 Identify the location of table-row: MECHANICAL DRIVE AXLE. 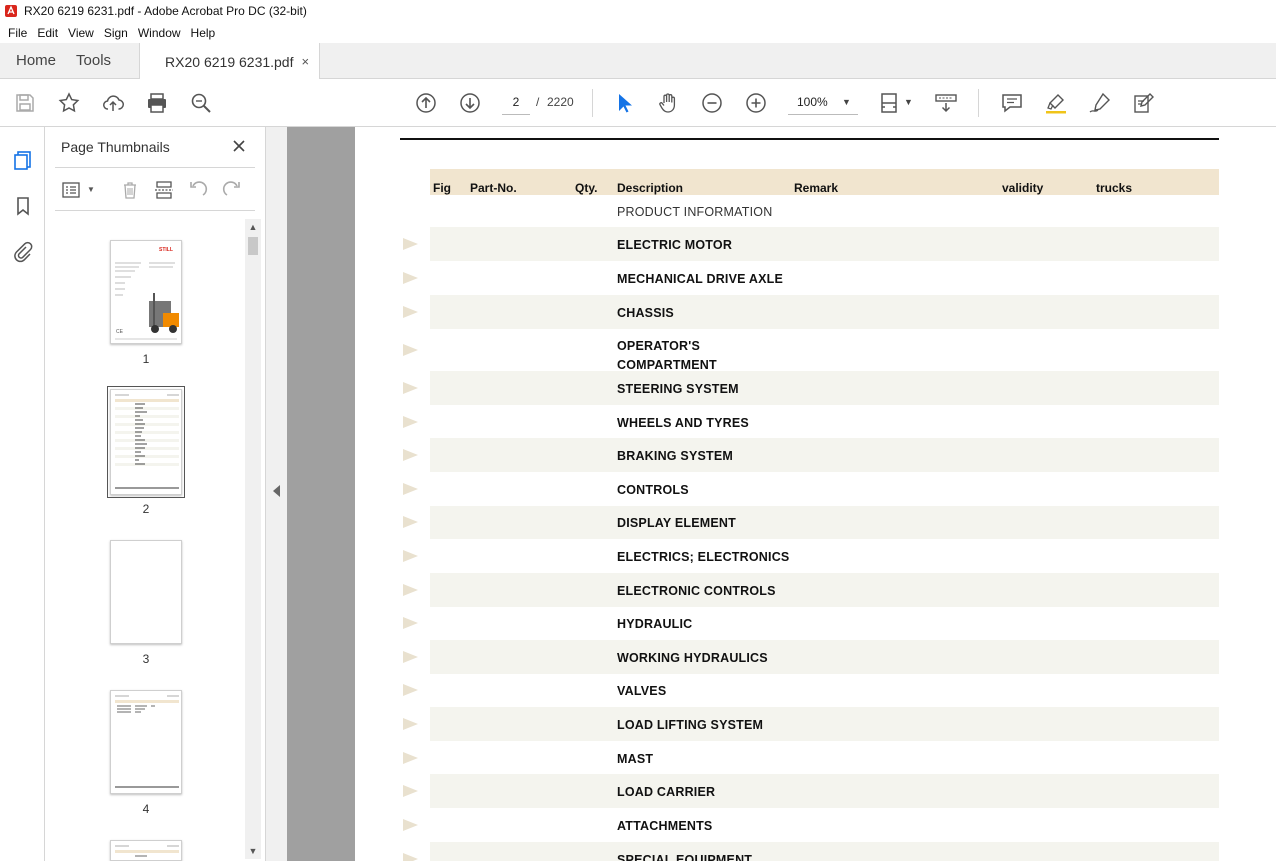
(824, 278).